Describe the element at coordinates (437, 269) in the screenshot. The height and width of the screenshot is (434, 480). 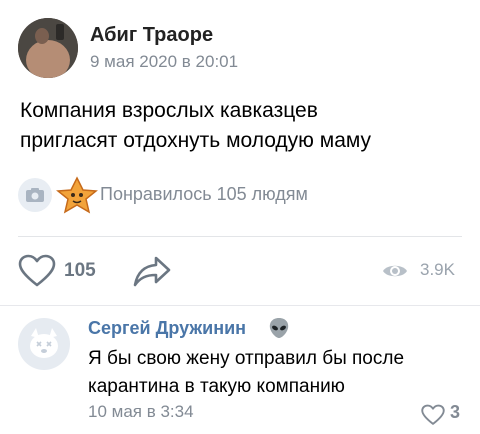
I see `view-count: 3.9K` at that location.